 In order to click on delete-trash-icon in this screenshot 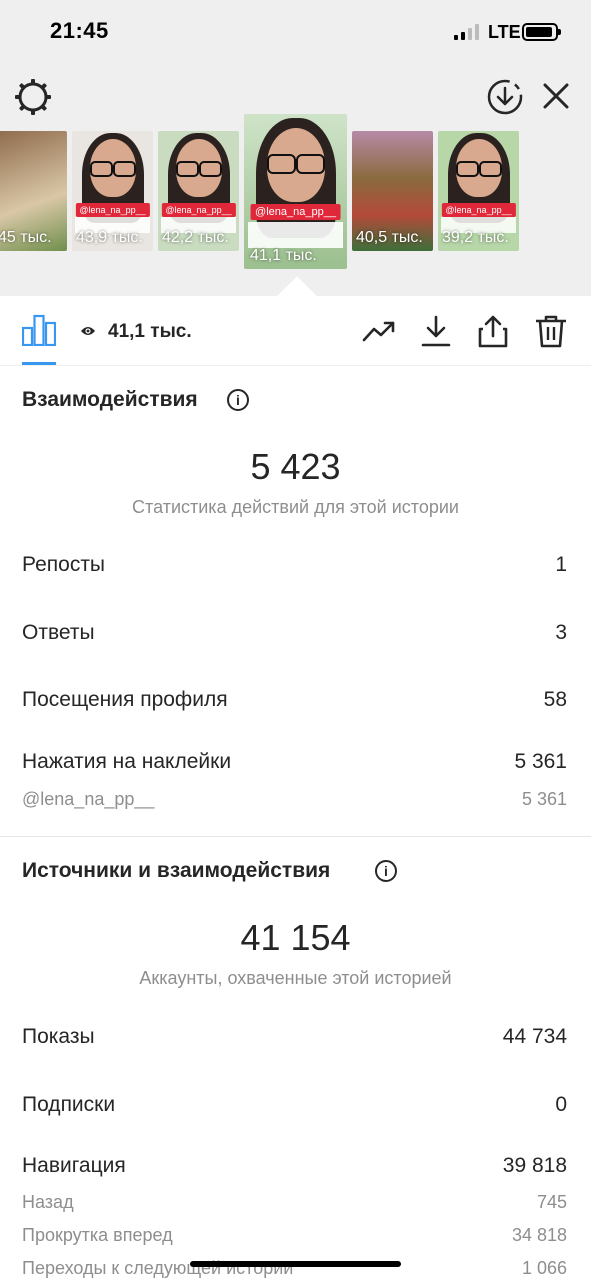, I will do `click(551, 331)`.